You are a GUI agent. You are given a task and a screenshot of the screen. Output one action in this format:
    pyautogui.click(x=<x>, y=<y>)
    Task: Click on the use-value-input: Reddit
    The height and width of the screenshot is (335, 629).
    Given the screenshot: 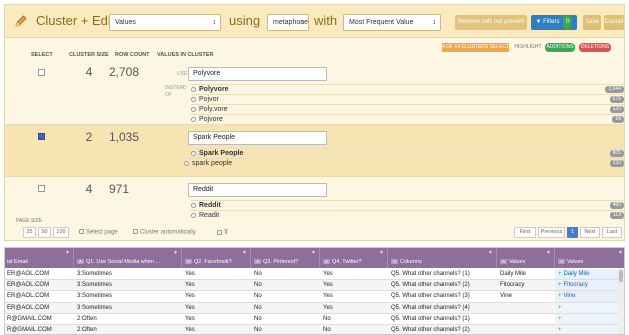 What is the action you would take?
    pyautogui.click(x=257, y=190)
    